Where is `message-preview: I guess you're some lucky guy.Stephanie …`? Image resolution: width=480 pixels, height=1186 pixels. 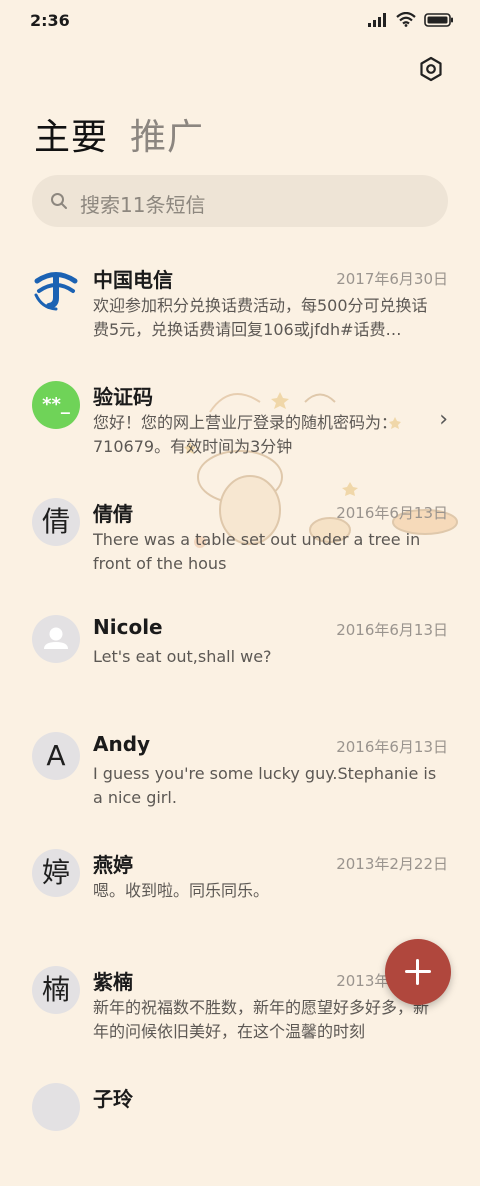
message-preview: I guess you're some lucky guy.Stephanie … is located at coordinates (265, 785).